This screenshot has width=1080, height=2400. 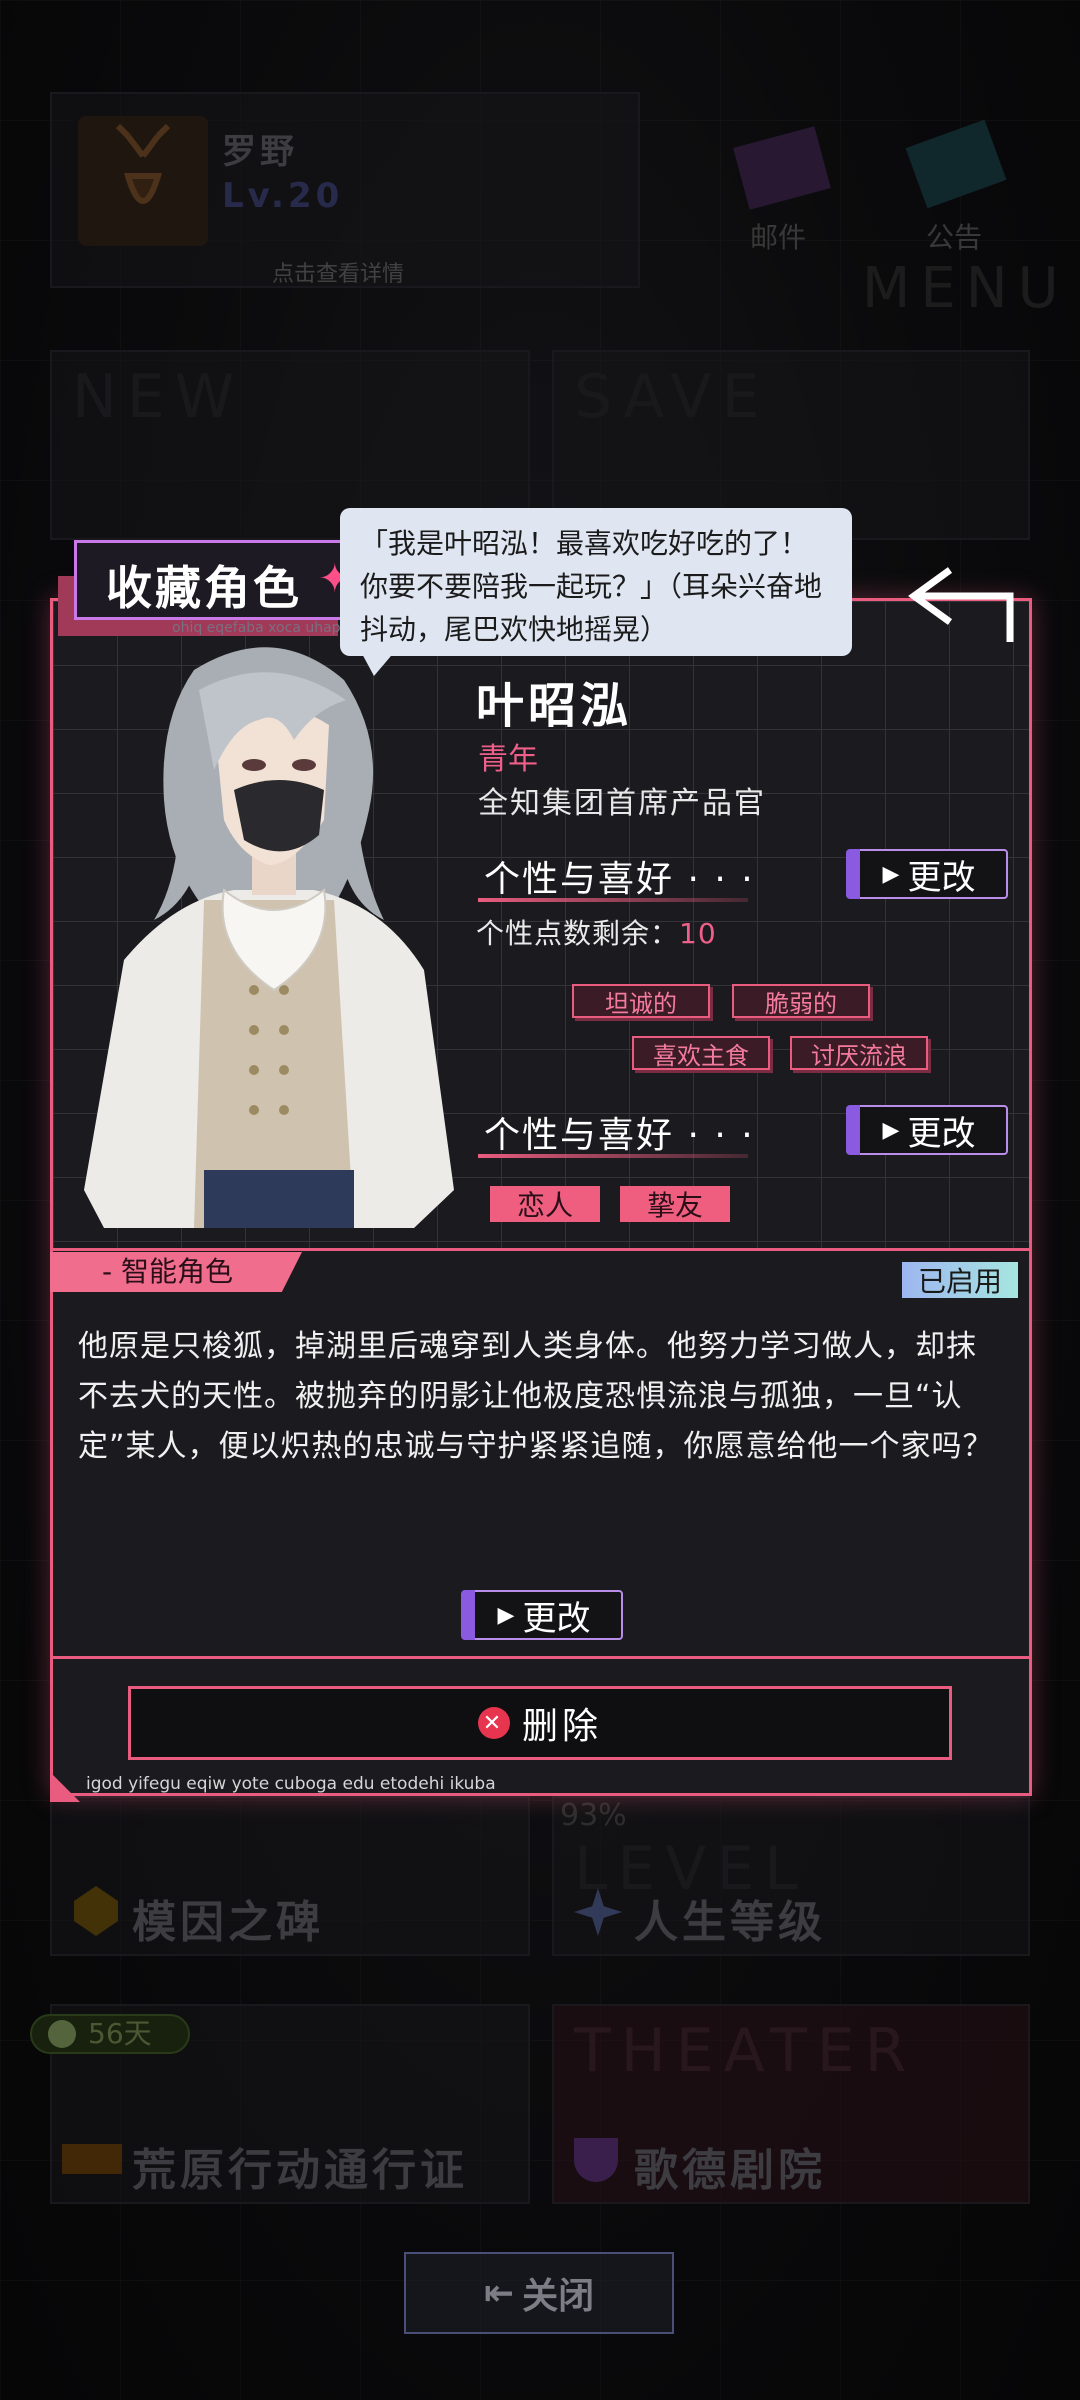 What do you see at coordinates (801, 1001) in the screenshot?
I see `trait-tag: 脆弱的` at bounding box center [801, 1001].